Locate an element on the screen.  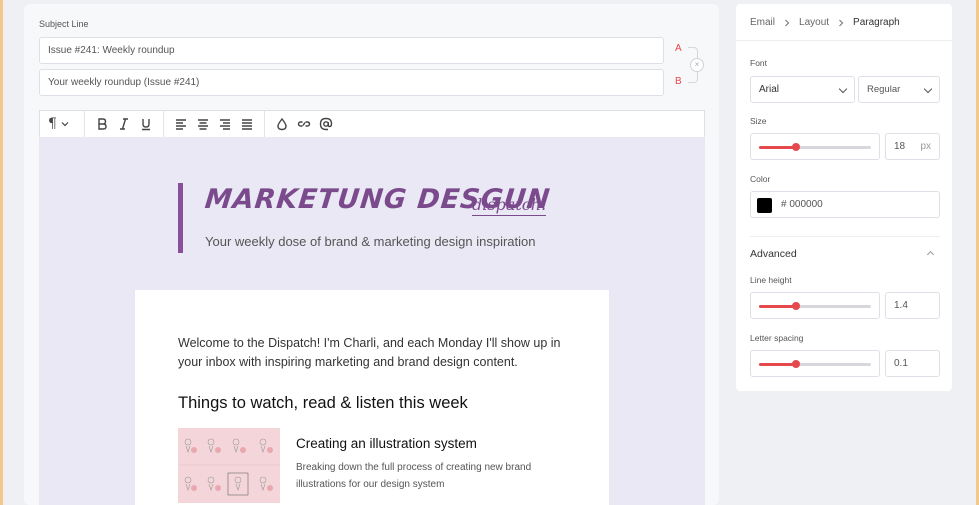
italic-icon is located at coordinates (124, 124).